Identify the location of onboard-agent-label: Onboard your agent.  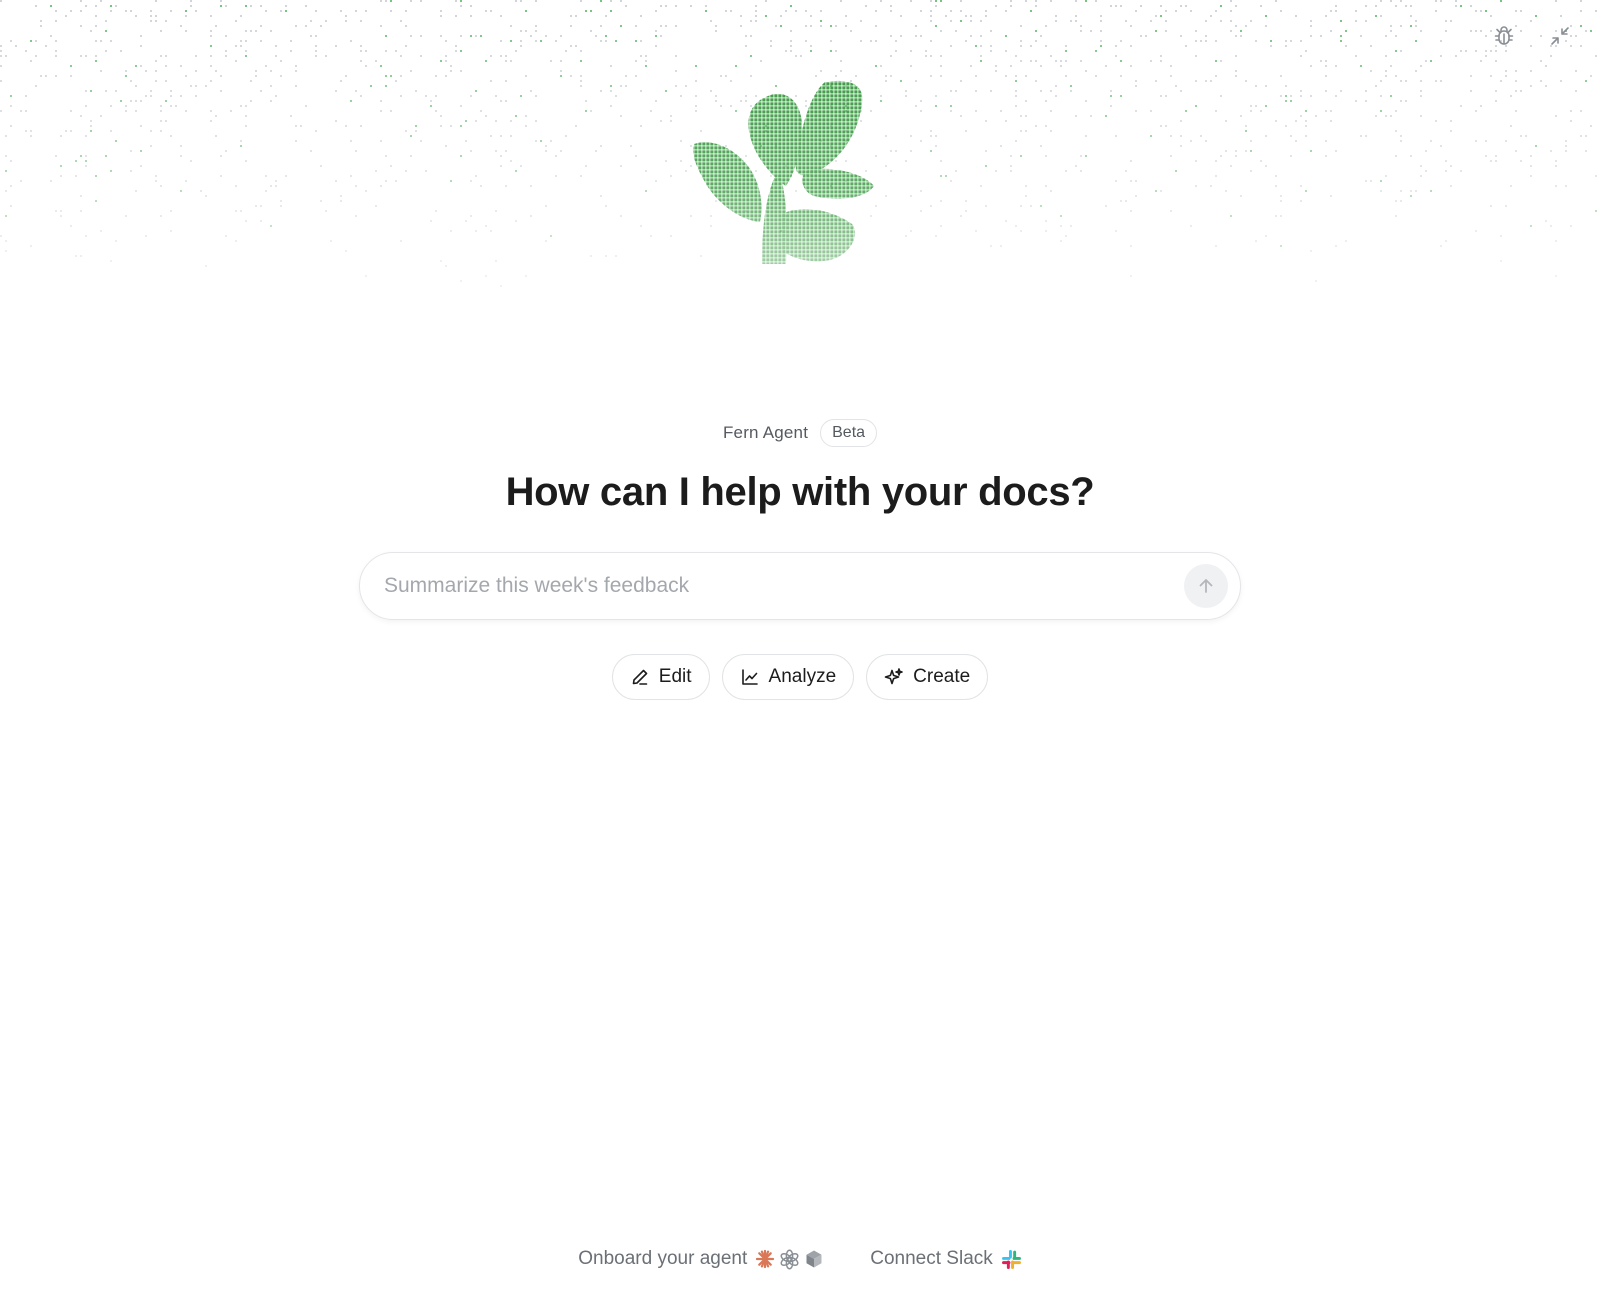
(663, 1258).